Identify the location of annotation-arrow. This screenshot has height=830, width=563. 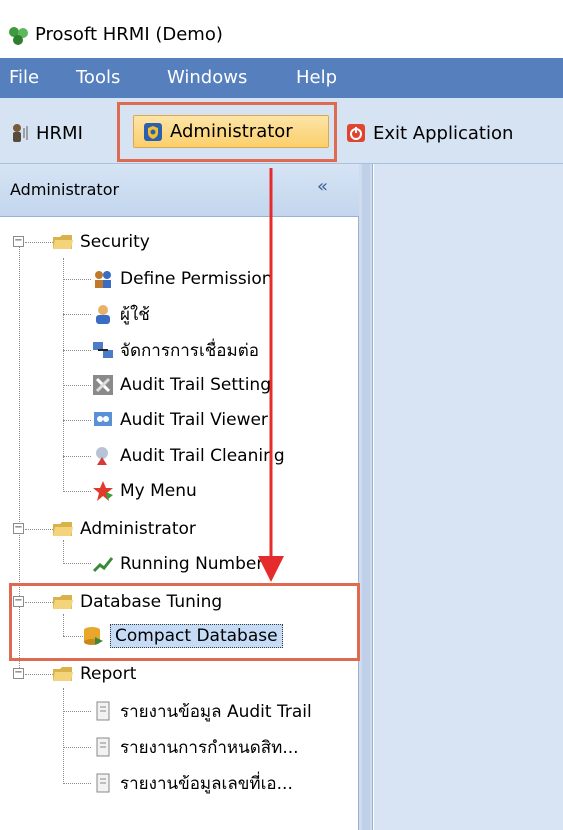
(271, 375).